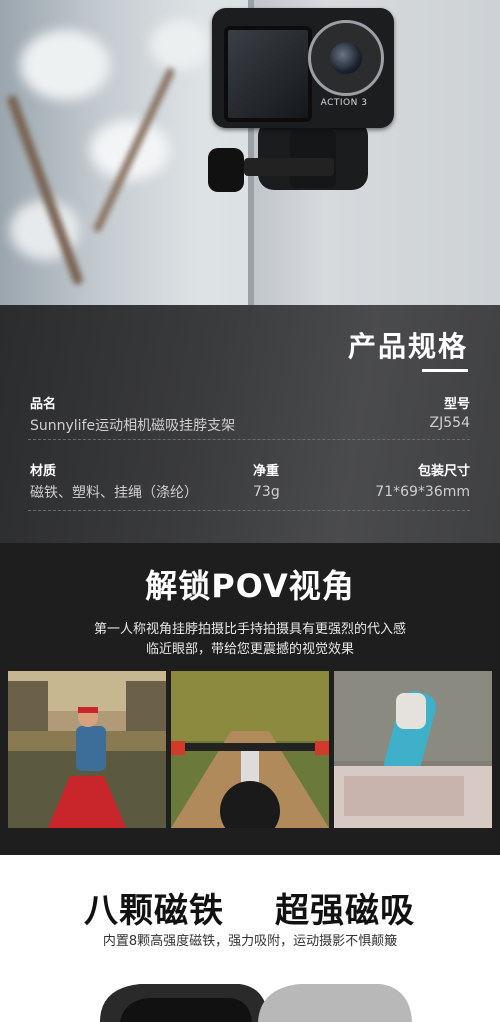 The width and height of the screenshot is (500, 1022). Describe the element at coordinates (250, 749) in the screenshot. I see `photo-bike-trail` at that location.